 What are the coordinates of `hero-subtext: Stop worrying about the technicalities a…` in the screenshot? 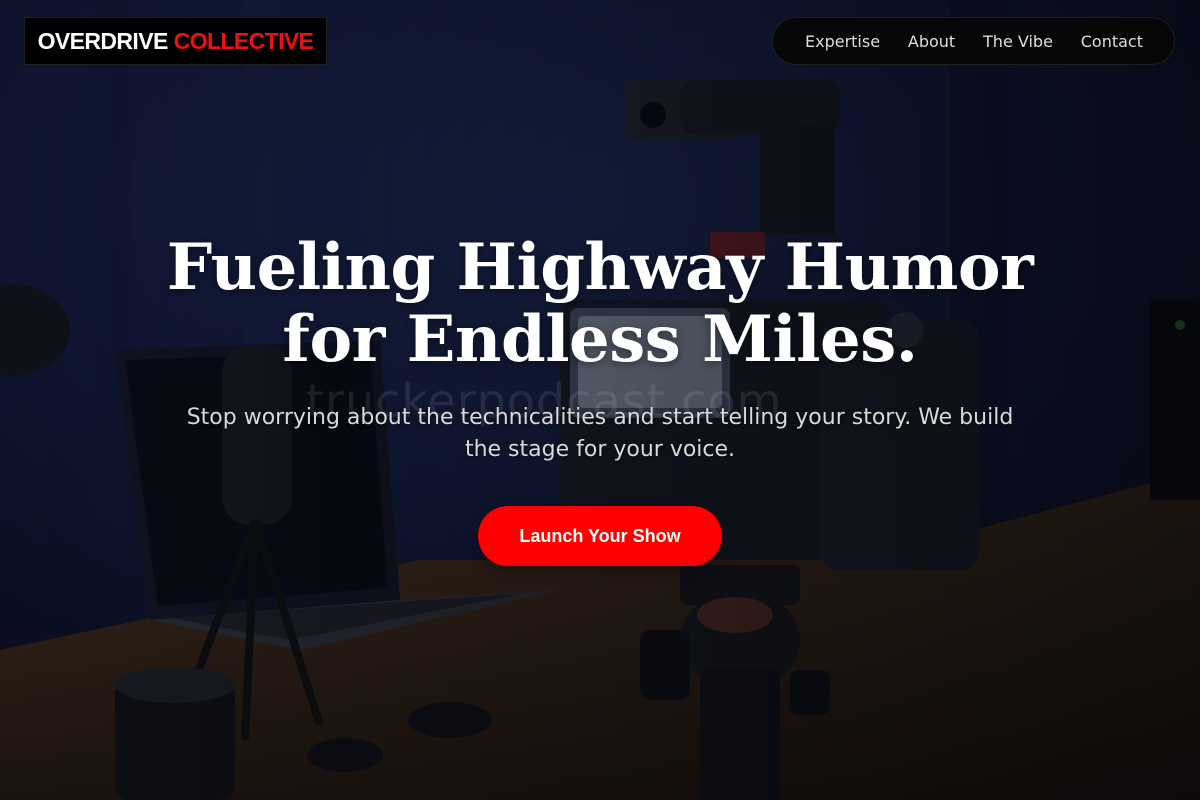 It's located at (600, 433).